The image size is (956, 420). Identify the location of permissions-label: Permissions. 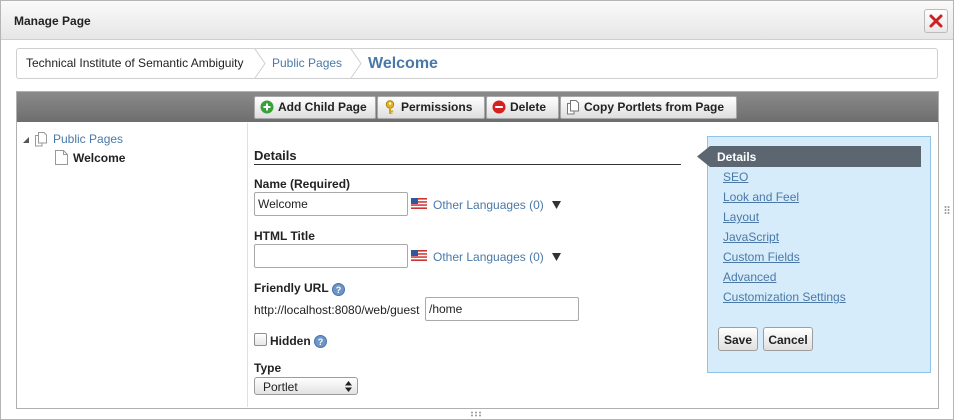
(437, 107).